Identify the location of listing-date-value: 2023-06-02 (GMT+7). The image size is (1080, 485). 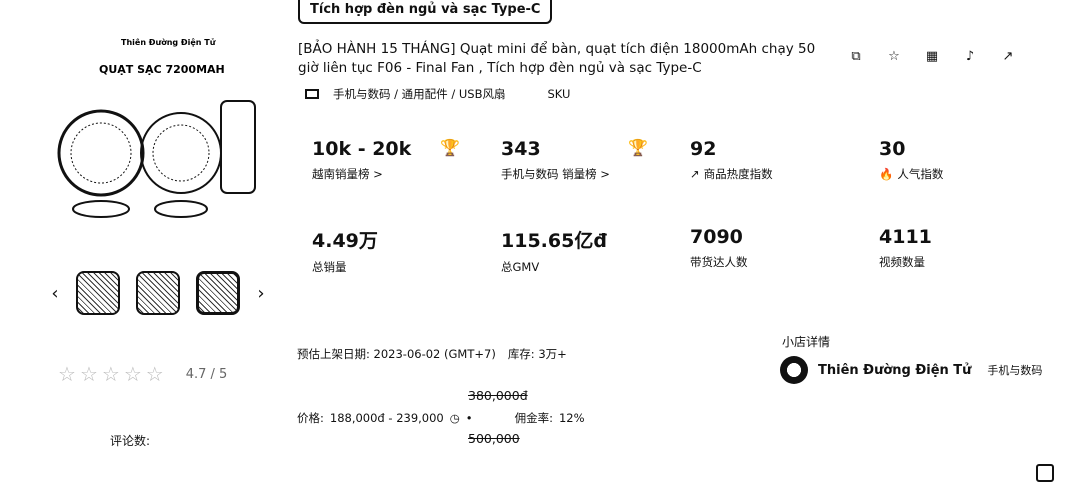
(434, 354).